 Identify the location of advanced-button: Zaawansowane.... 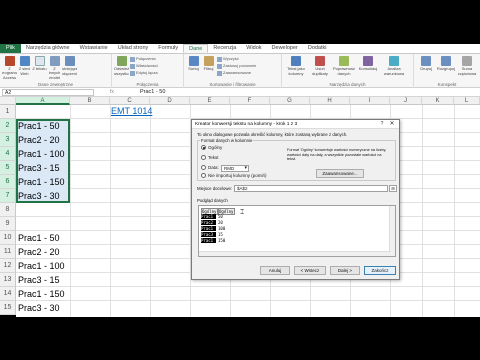
(340, 173).